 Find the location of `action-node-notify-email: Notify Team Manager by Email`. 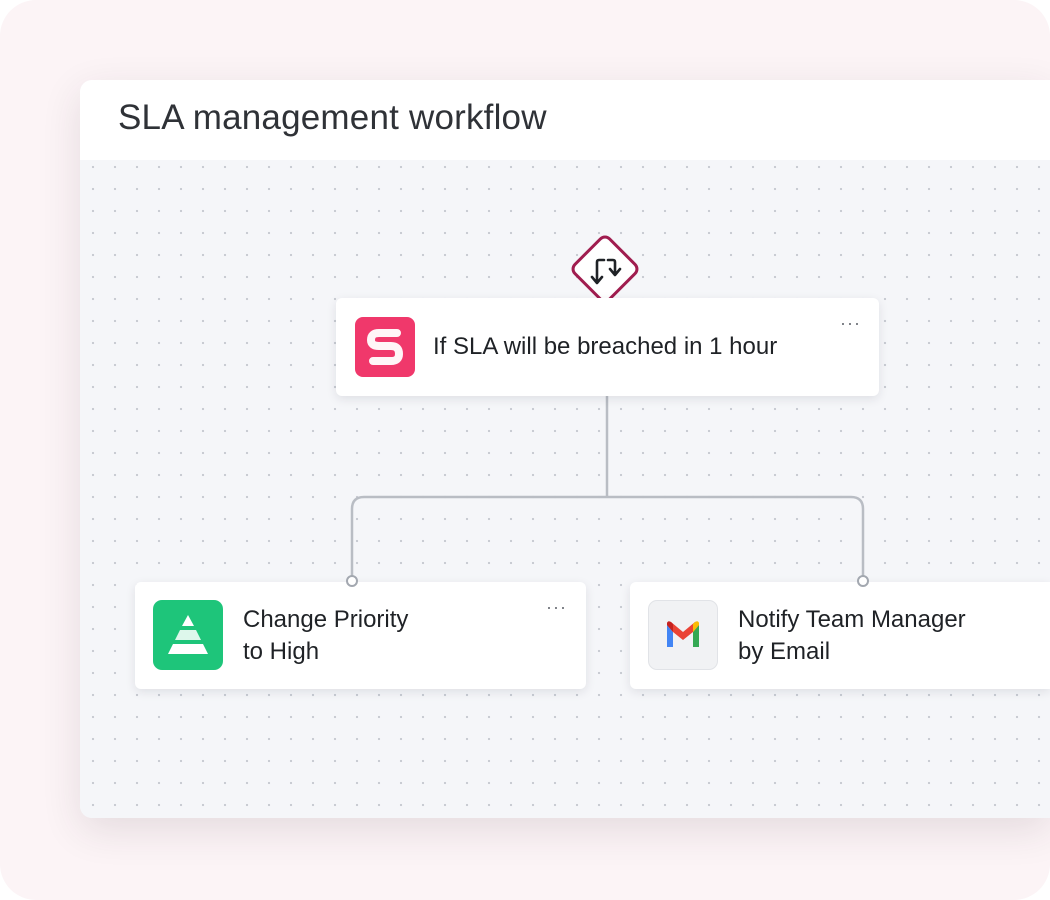

action-node-notify-email: Notify Team Manager by Email is located at coordinates (840, 635).